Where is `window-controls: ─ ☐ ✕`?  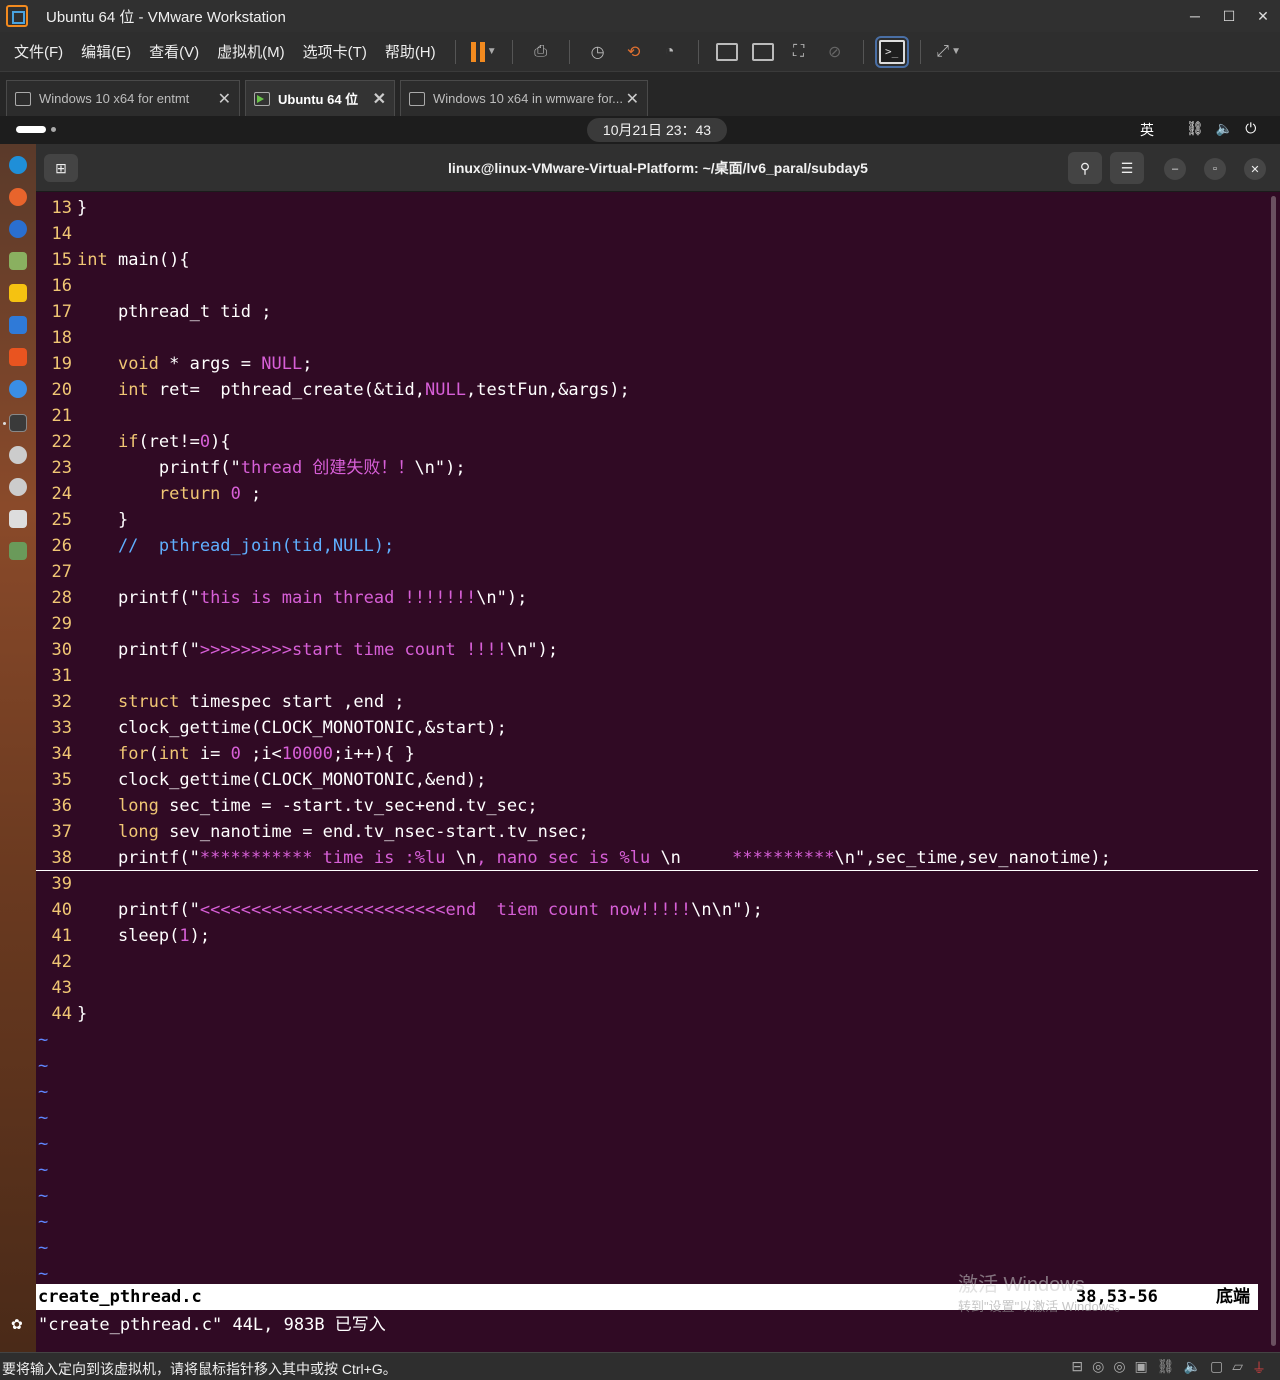 window-controls: ─ ☐ ✕ is located at coordinates (1229, 16).